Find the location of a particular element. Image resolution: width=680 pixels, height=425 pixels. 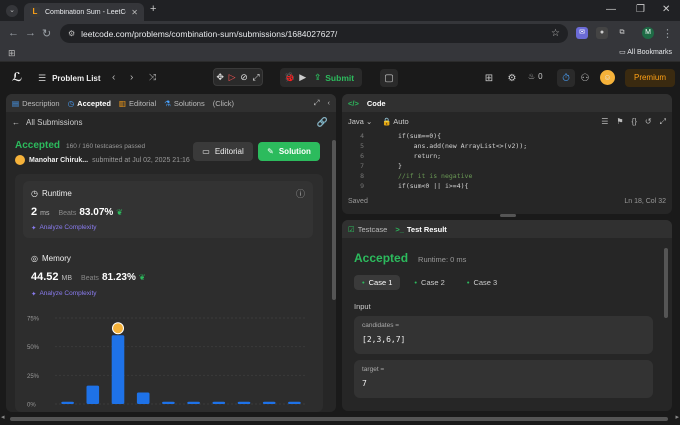

shuffle-icon: ⤨ is located at coordinates (152, 77).